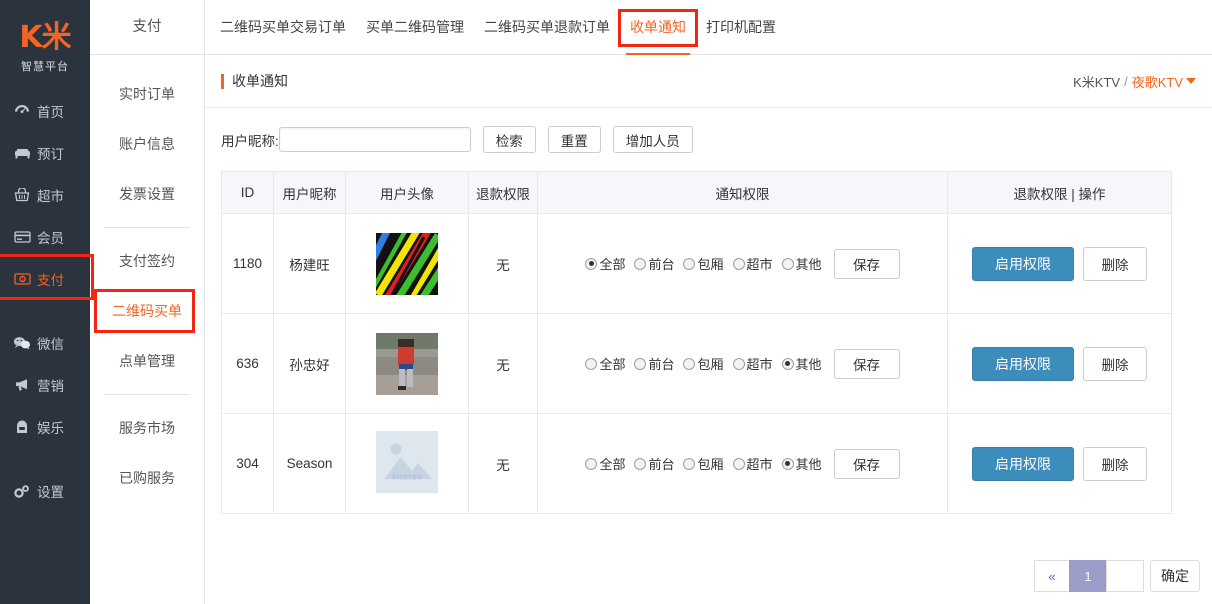 The image size is (1212, 604). Describe the element at coordinates (247, 263) in the screenshot. I see `cell-id: 1180` at that location.